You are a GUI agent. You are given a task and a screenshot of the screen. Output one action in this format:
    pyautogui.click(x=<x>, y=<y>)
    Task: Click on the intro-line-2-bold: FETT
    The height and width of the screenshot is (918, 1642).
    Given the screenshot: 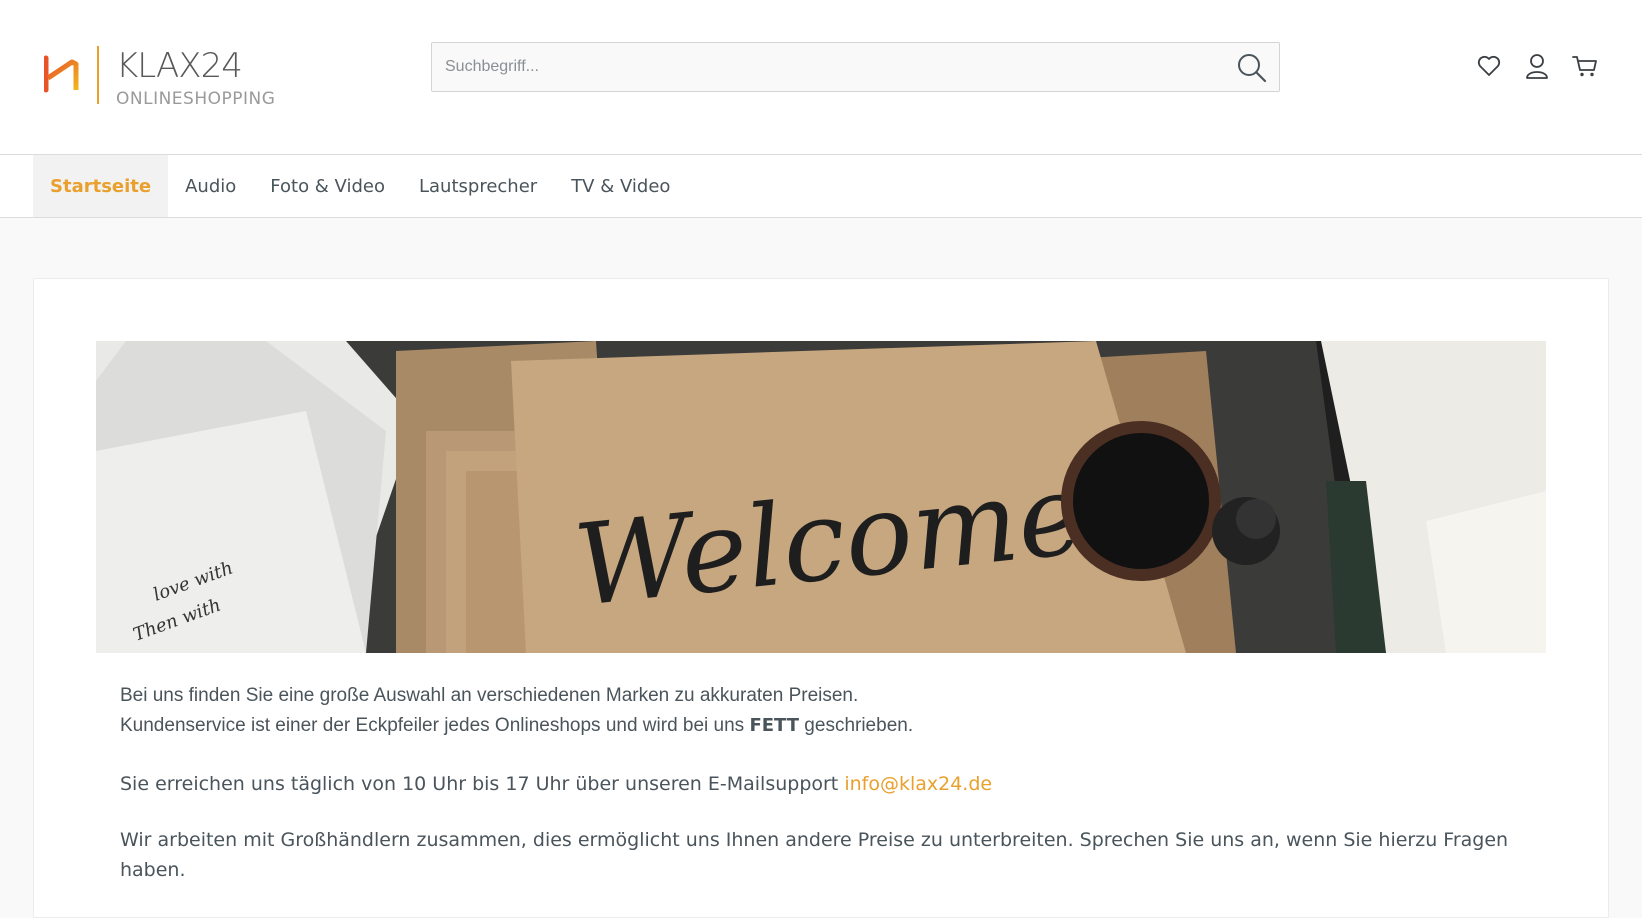 What is the action you would take?
    pyautogui.click(x=774, y=725)
    